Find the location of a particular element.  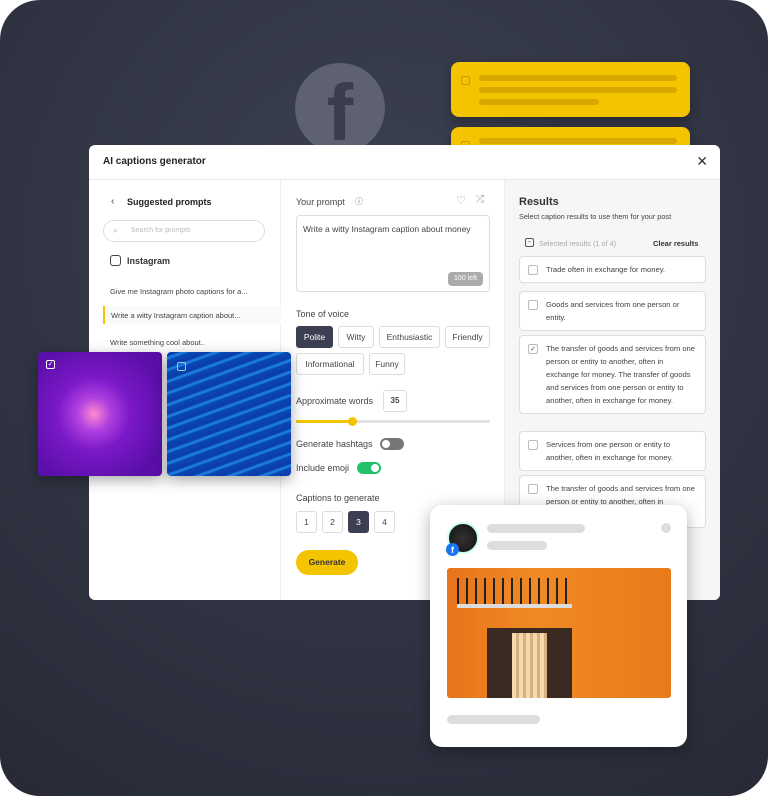

facebook-logo-icon: f is located at coordinates (340, 108).